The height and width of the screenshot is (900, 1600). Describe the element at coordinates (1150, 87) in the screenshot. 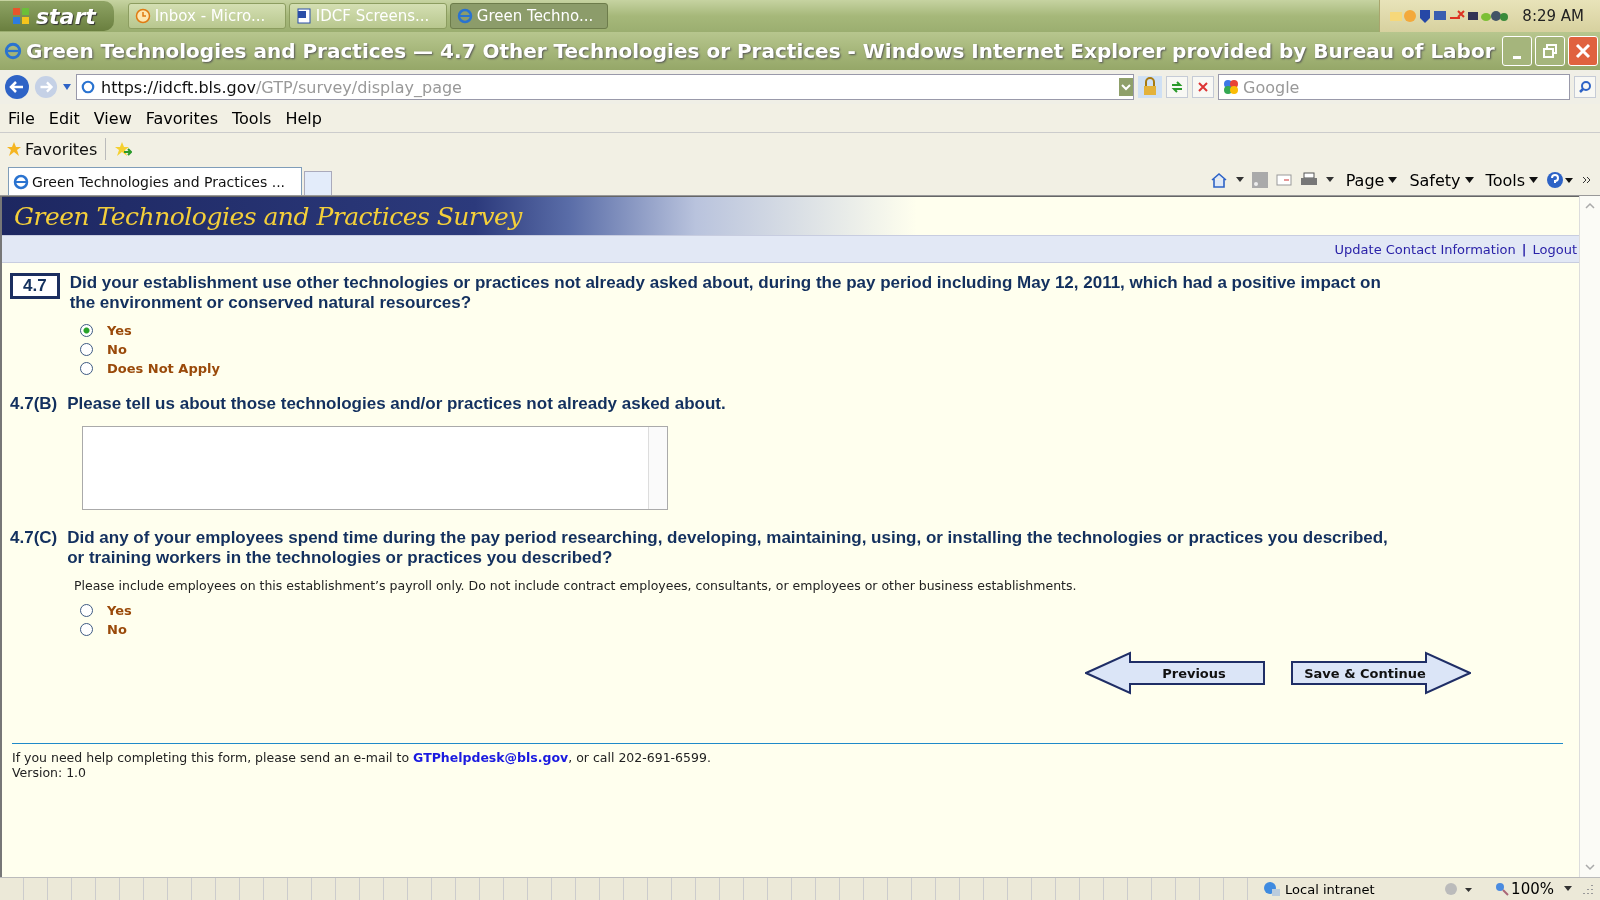

I see `padlock-icon` at that location.